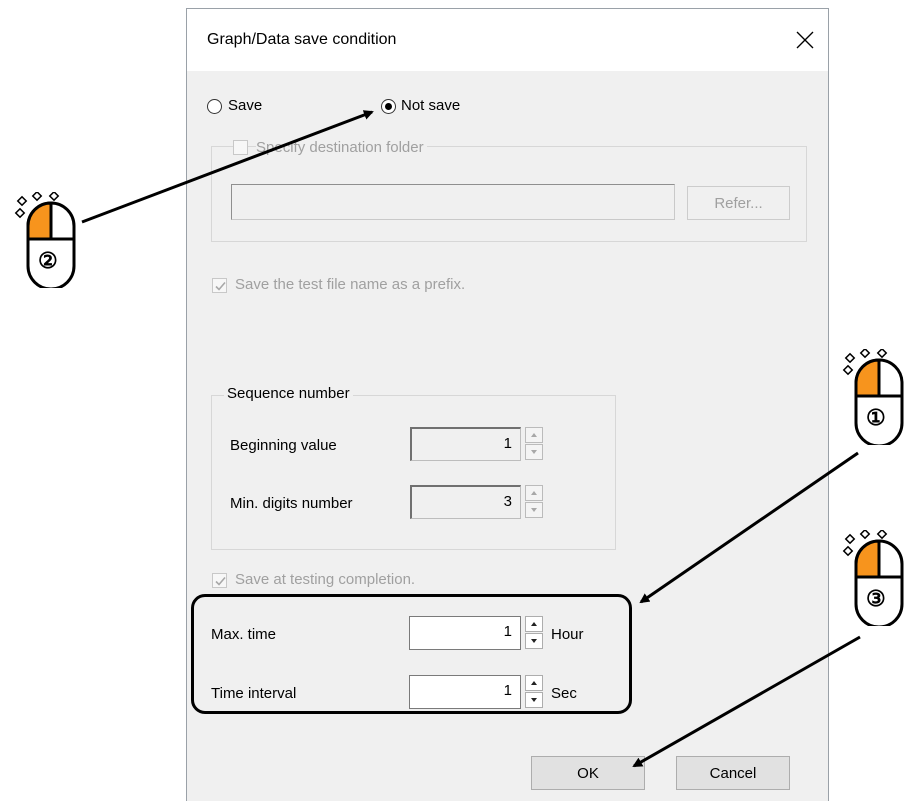  I want to click on step-2-number: ②, so click(48, 260).